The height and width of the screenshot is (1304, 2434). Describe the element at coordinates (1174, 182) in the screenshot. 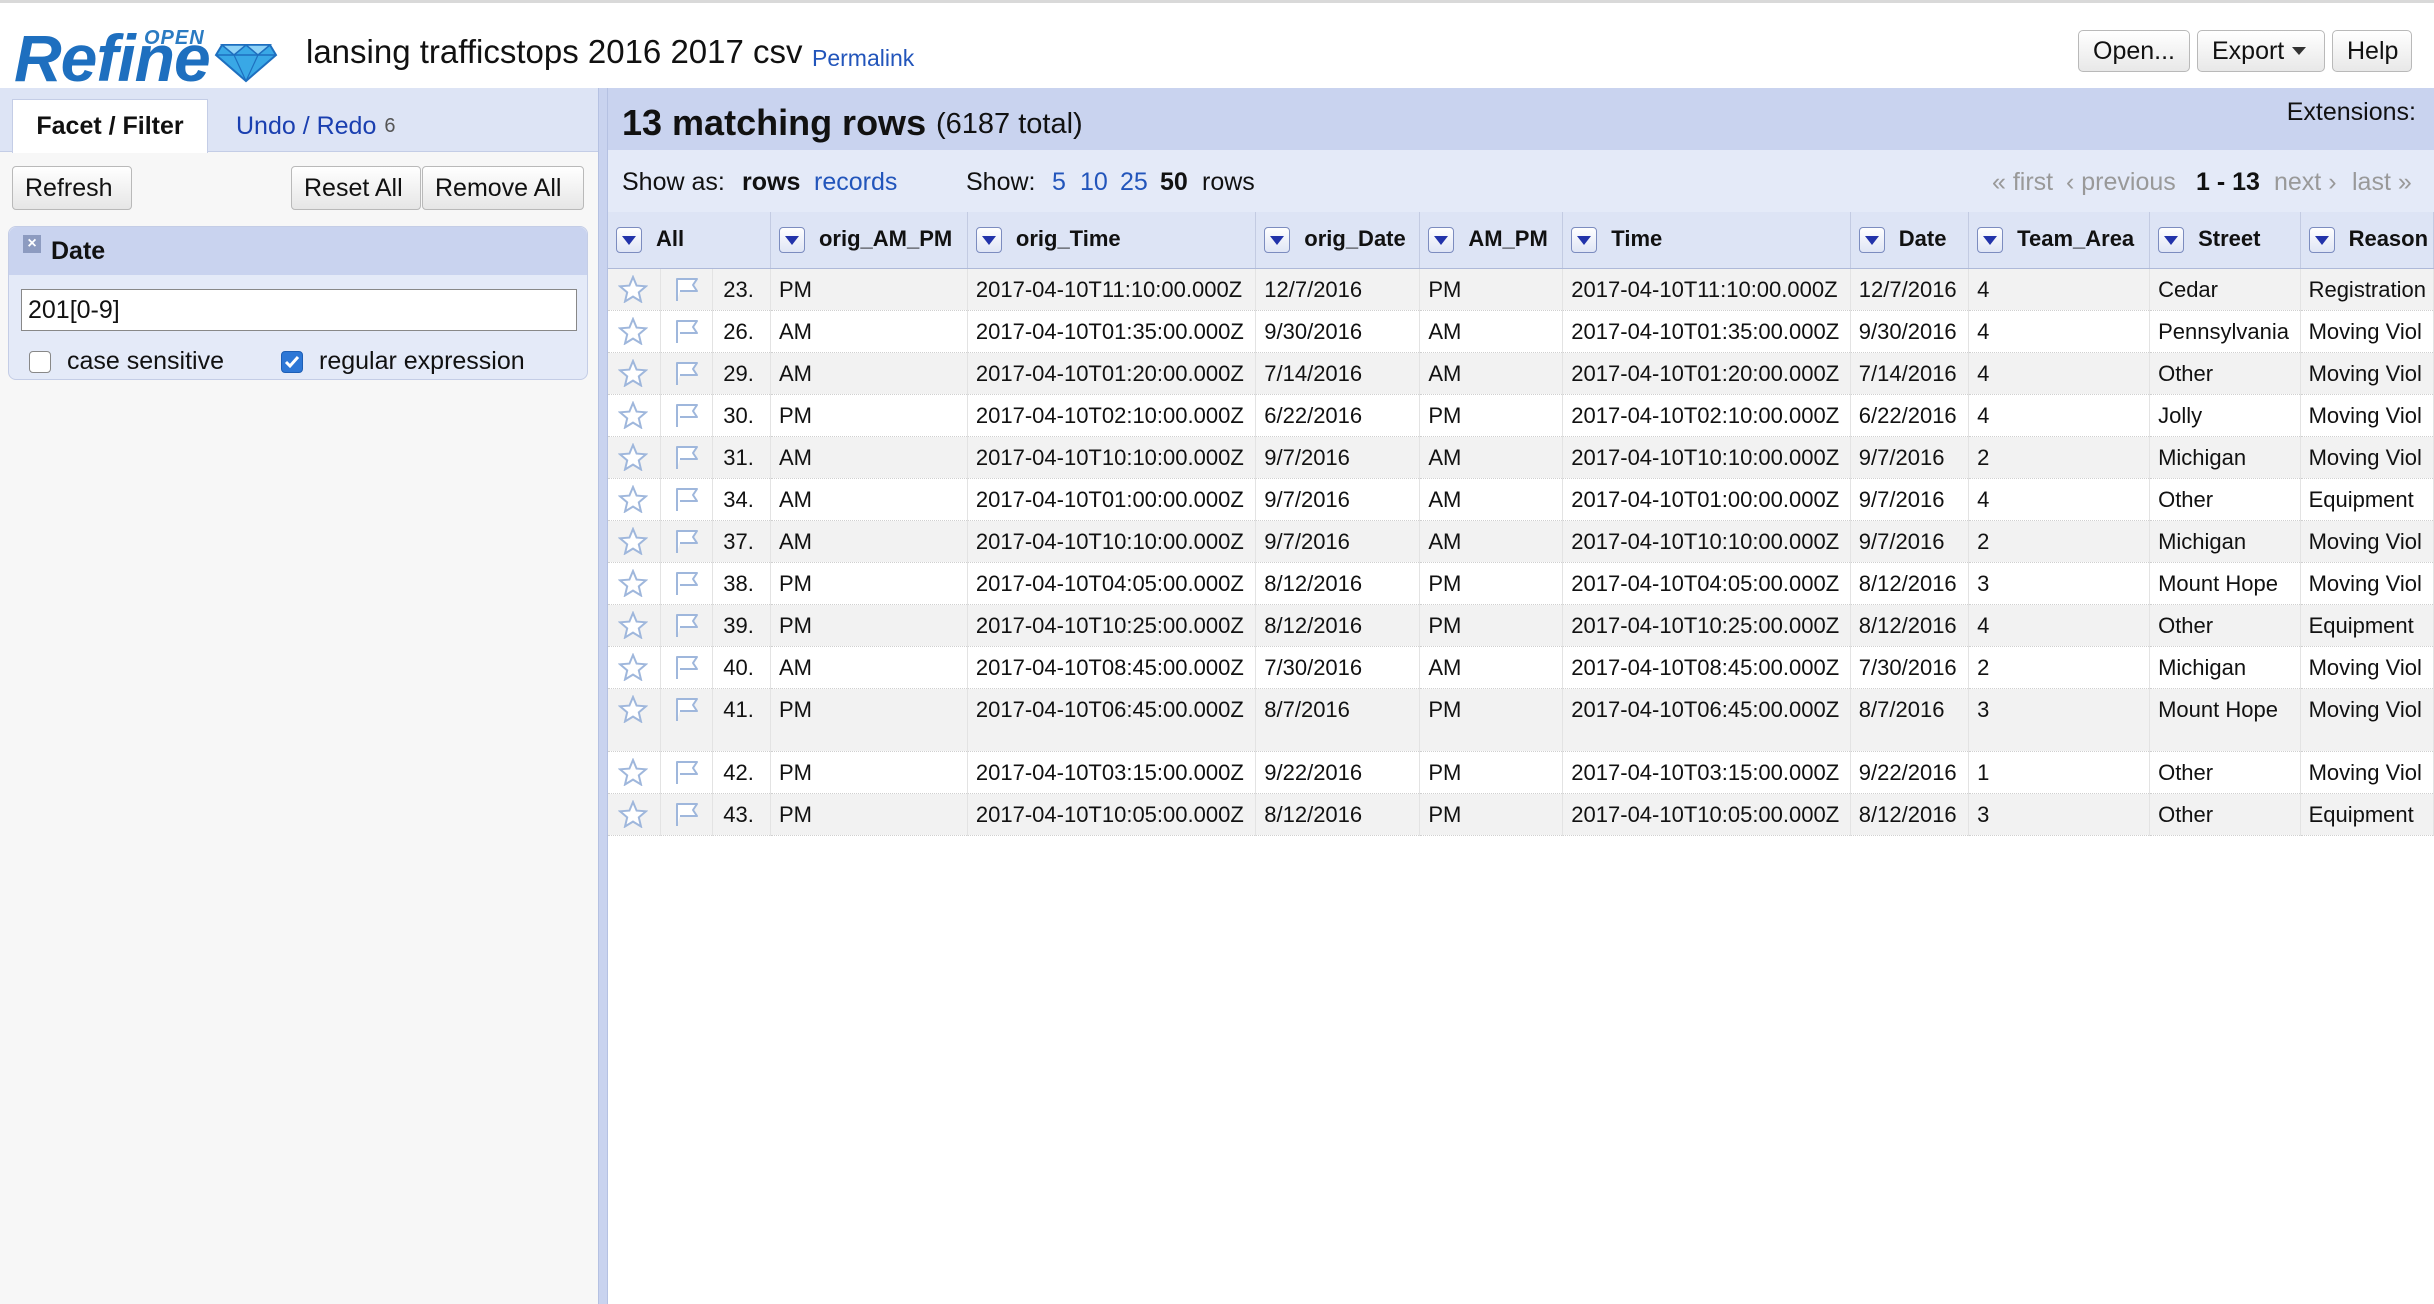

I see `page-size-50: 50` at that location.